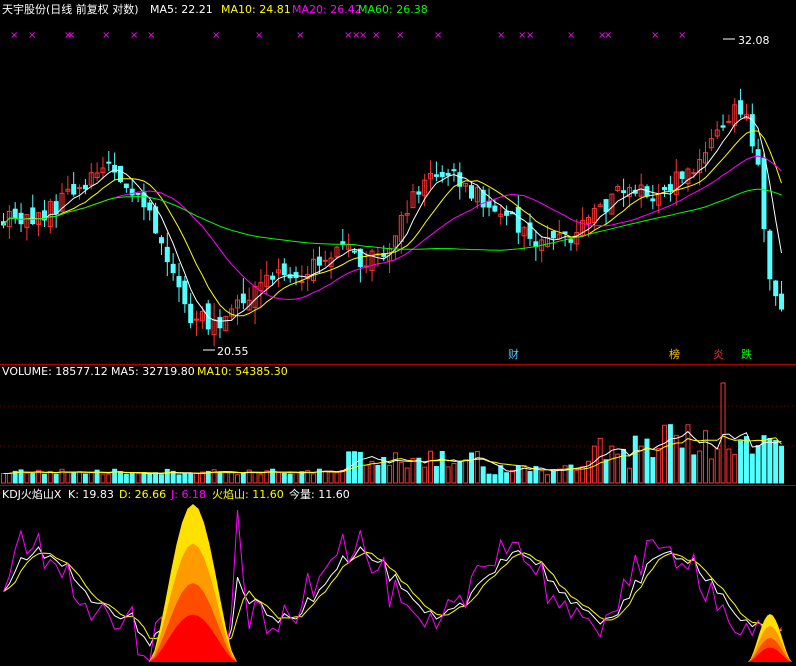 Image resolution: width=796 pixels, height=666 pixels. Describe the element at coordinates (91, 494) in the screenshot. I see `kdj-k-label: K: 19.83` at that location.